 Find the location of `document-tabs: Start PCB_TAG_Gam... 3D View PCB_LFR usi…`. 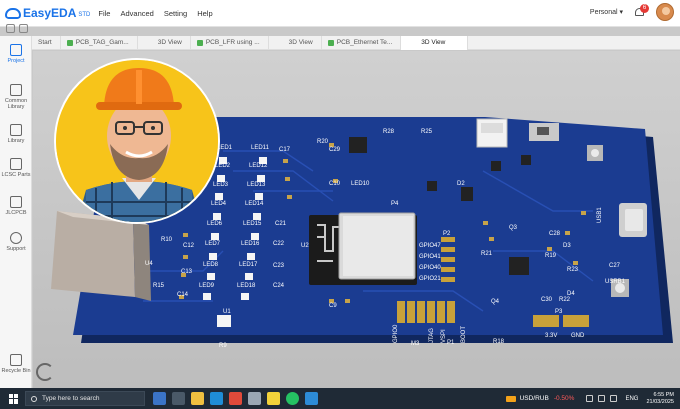

document-tabs: Start PCB_TAG_Gam... 3D View PCB_LFR usi… is located at coordinates (356, 43).